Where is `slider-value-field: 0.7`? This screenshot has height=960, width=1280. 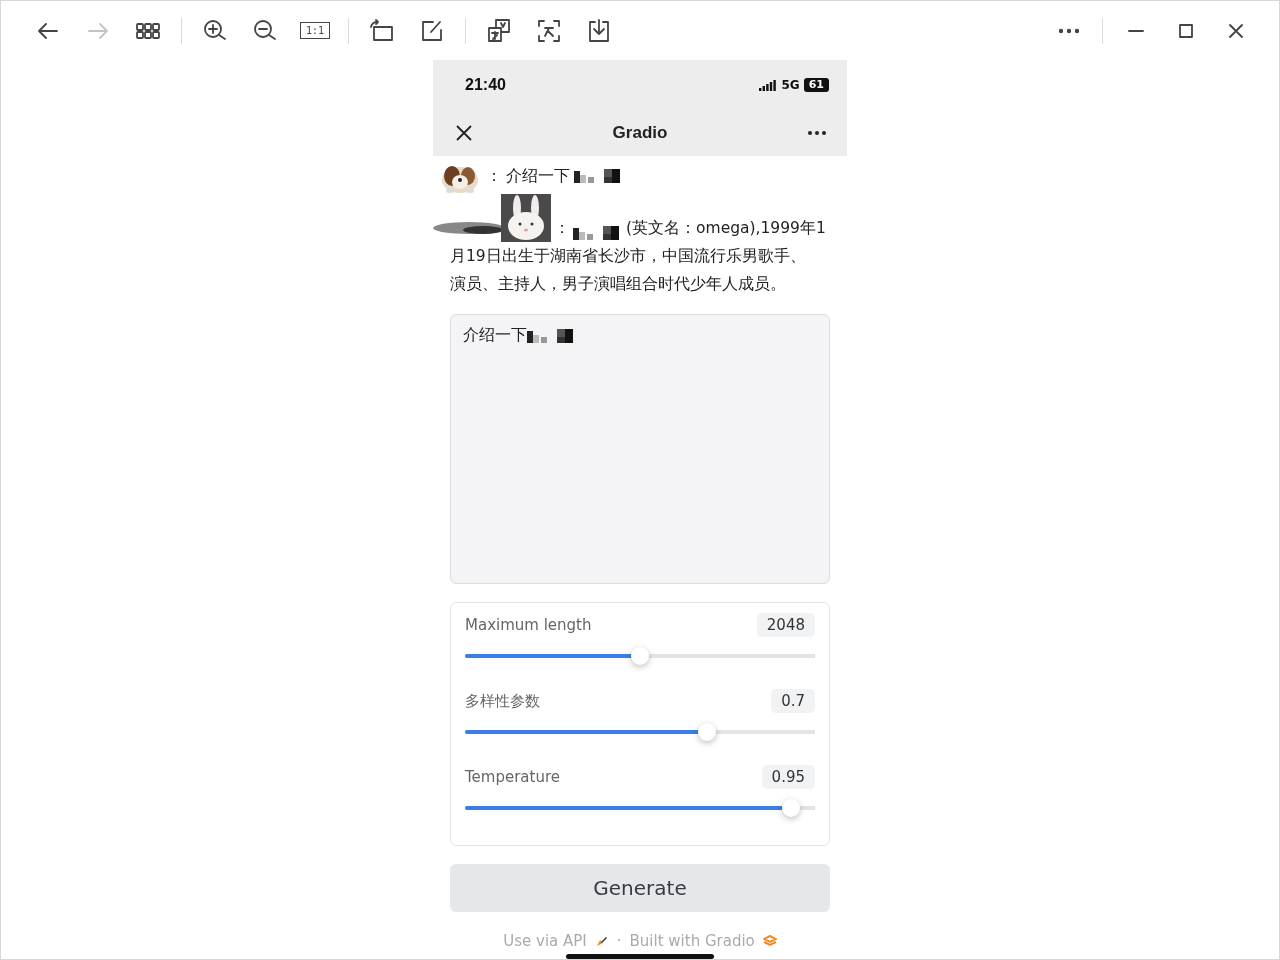 slider-value-field: 0.7 is located at coordinates (793, 701).